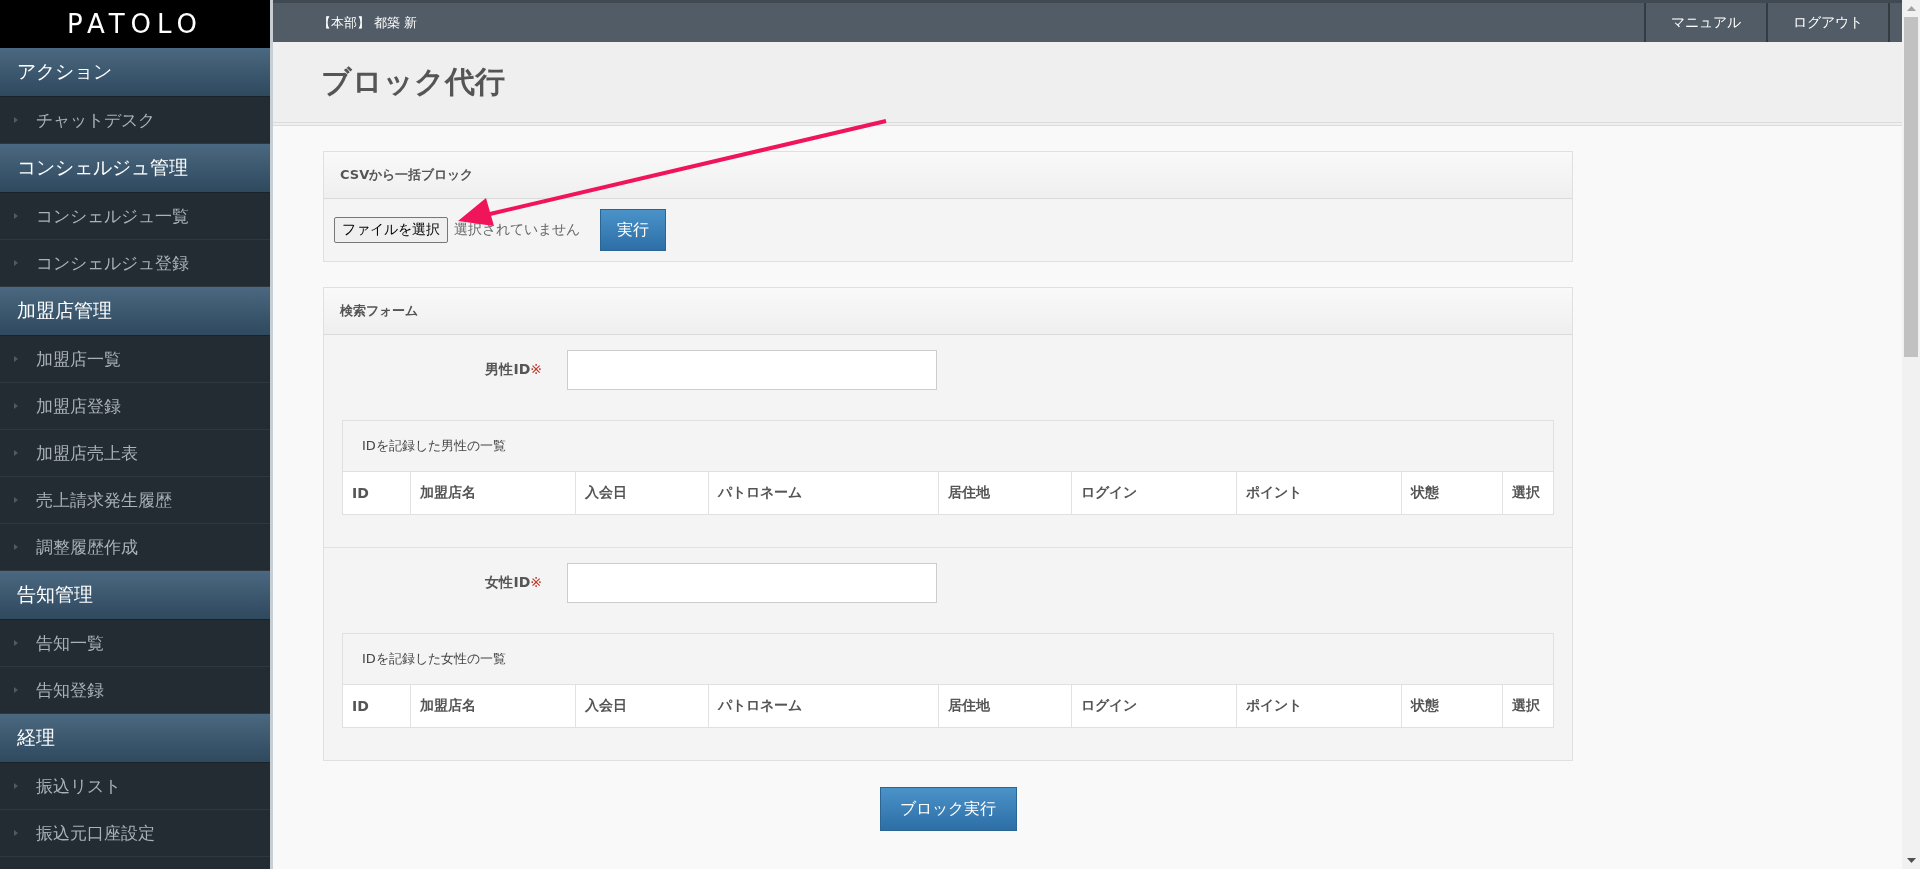 The image size is (1920, 869). What do you see at coordinates (413, 81) in the screenshot?
I see `page-title: ブロック代行` at bounding box center [413, 81].